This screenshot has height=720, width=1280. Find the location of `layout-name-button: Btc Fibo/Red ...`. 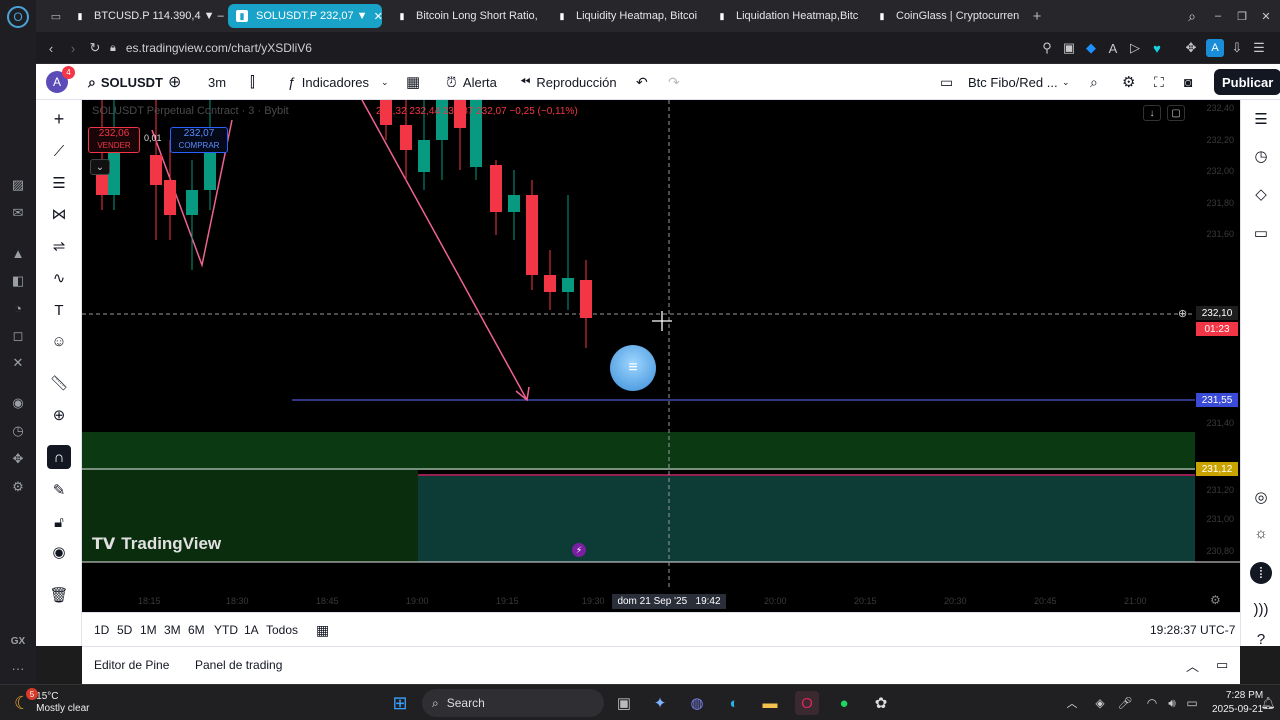

layout-name-button: Btc Fibo/Red ... is located at coordinates (1013, 82).